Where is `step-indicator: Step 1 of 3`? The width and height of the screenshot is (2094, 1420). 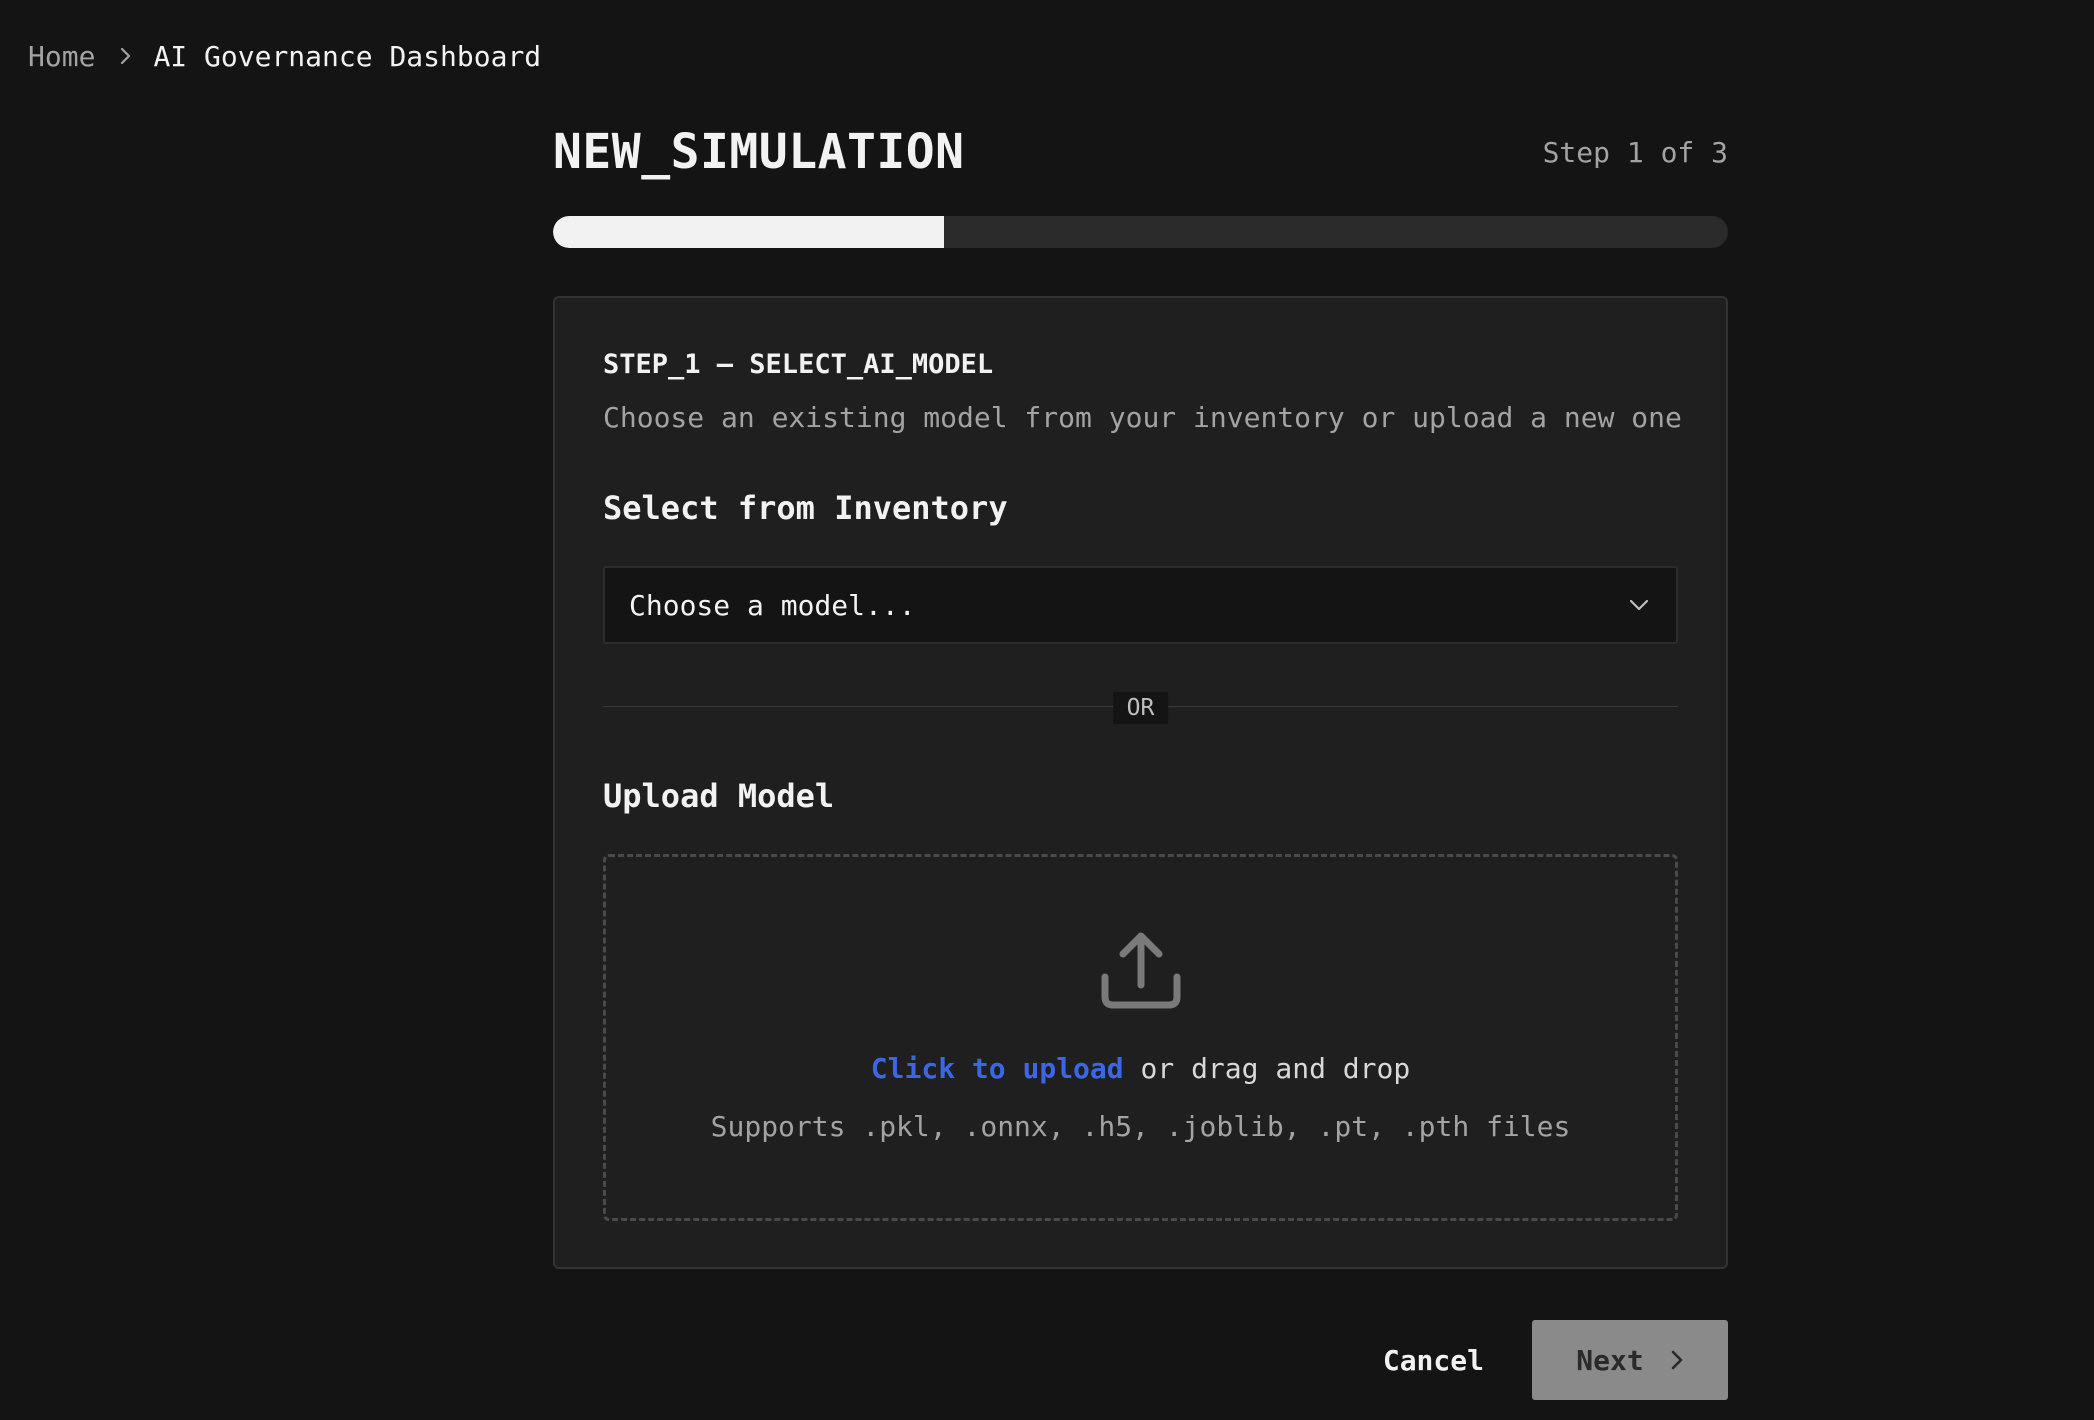 step-indicator: Step 1 of 3 is located at coordinates (1635, 152).